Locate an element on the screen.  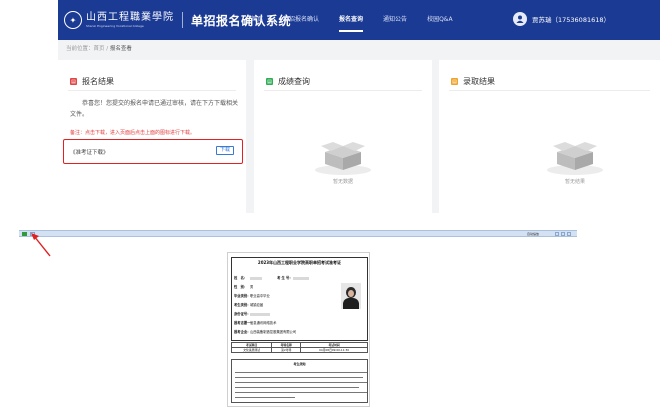
nav-registration-confirm: 单招报名确认 is located at coordinates (301, 20).